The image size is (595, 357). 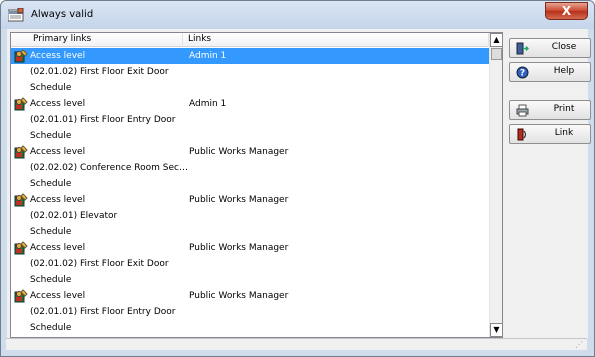 I want to click on scroll-thumb, so click(x=496, y=54).